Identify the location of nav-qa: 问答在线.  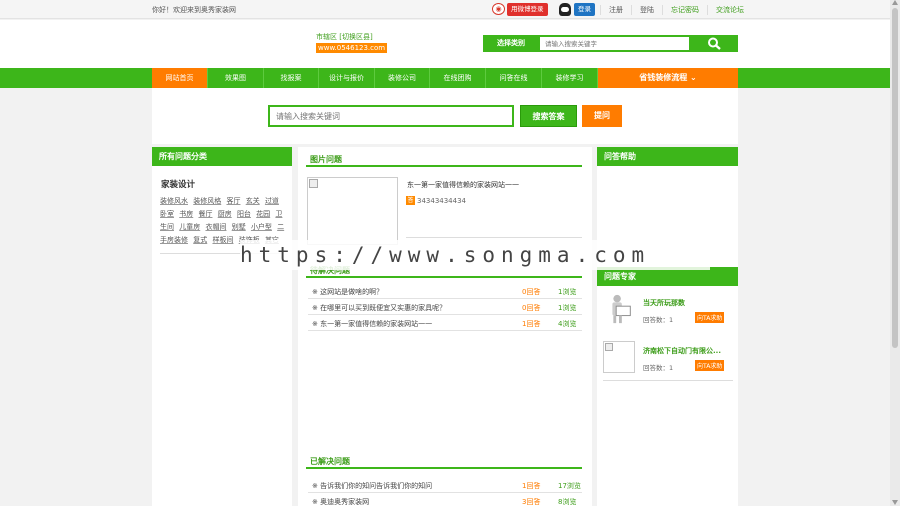
(514, 78).